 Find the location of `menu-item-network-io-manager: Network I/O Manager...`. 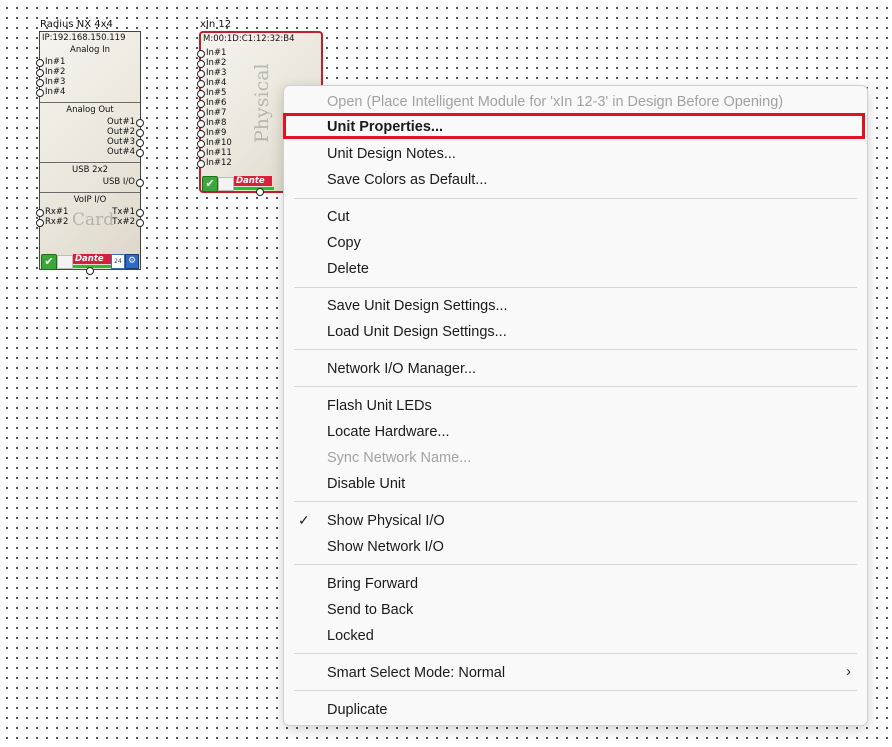

menu-item-network-io-manager: Network I/O Manager... is located at coordinates (575, 369).